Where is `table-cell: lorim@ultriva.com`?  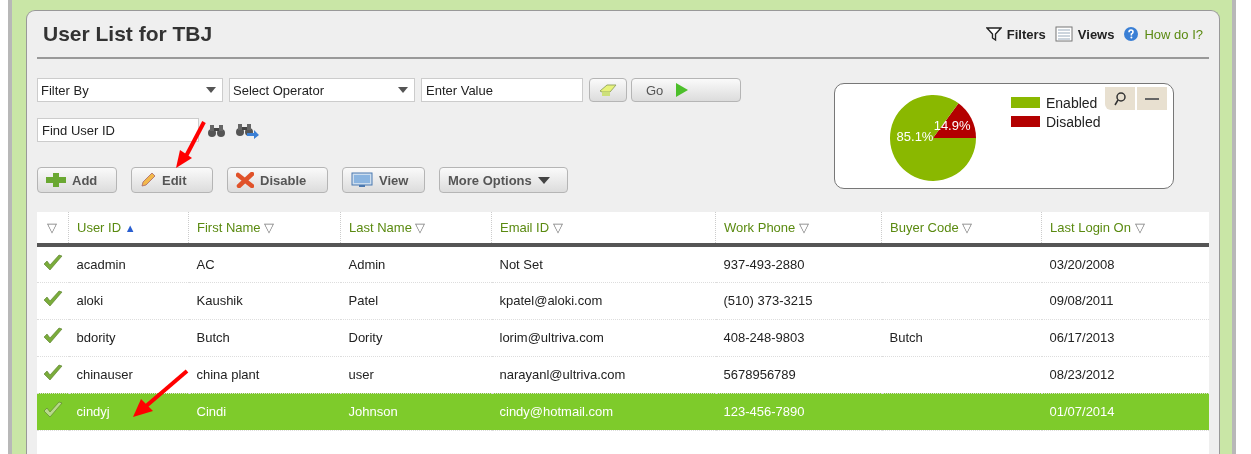 table-cell: lorim@ultriva.com is located at coordinates (551, 337).